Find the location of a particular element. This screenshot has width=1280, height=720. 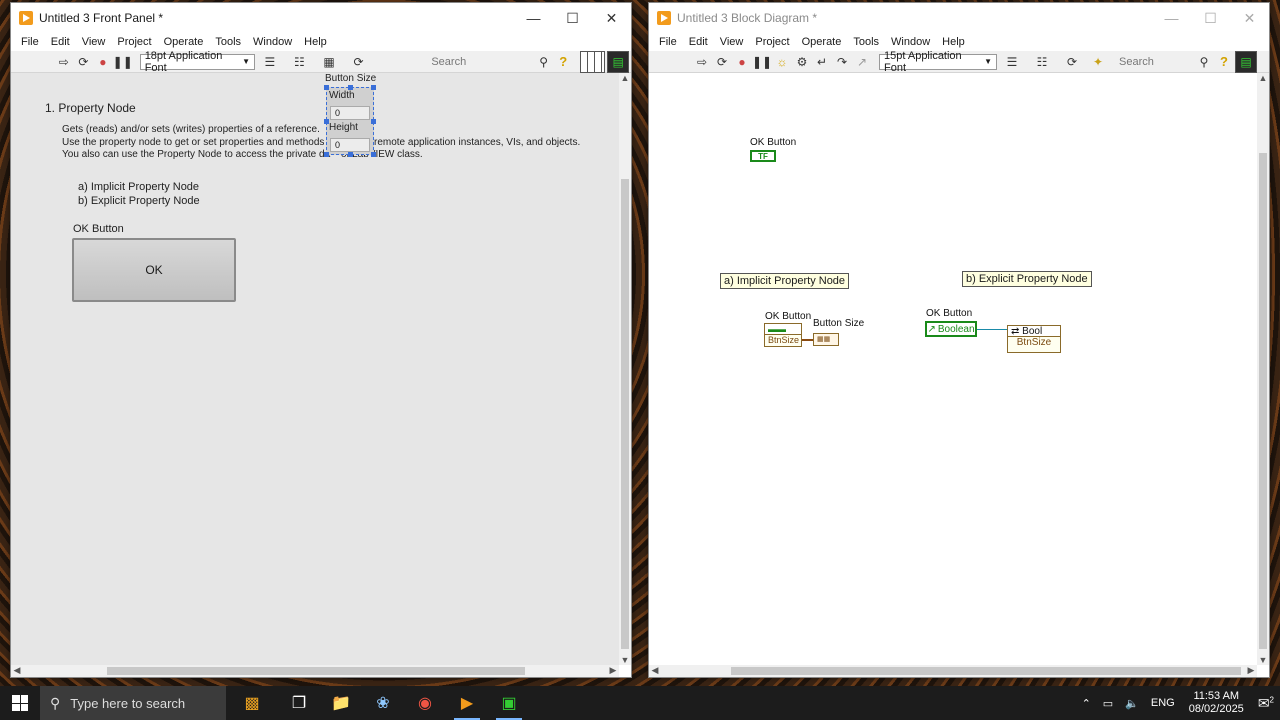

menu-file: File is located at coordinates (668, 42).